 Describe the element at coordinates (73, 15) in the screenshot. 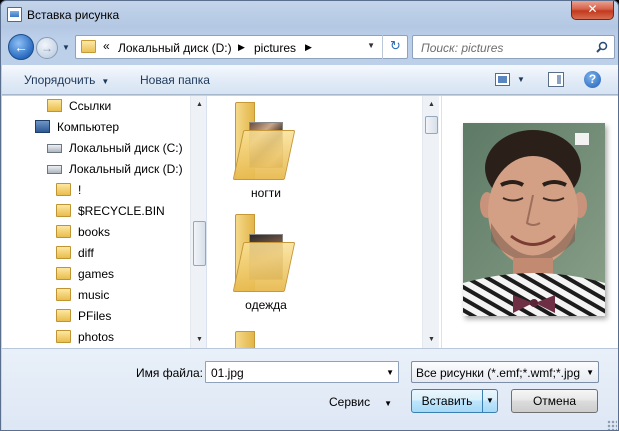

I see `window-title: Вставка рисунка` at that location.